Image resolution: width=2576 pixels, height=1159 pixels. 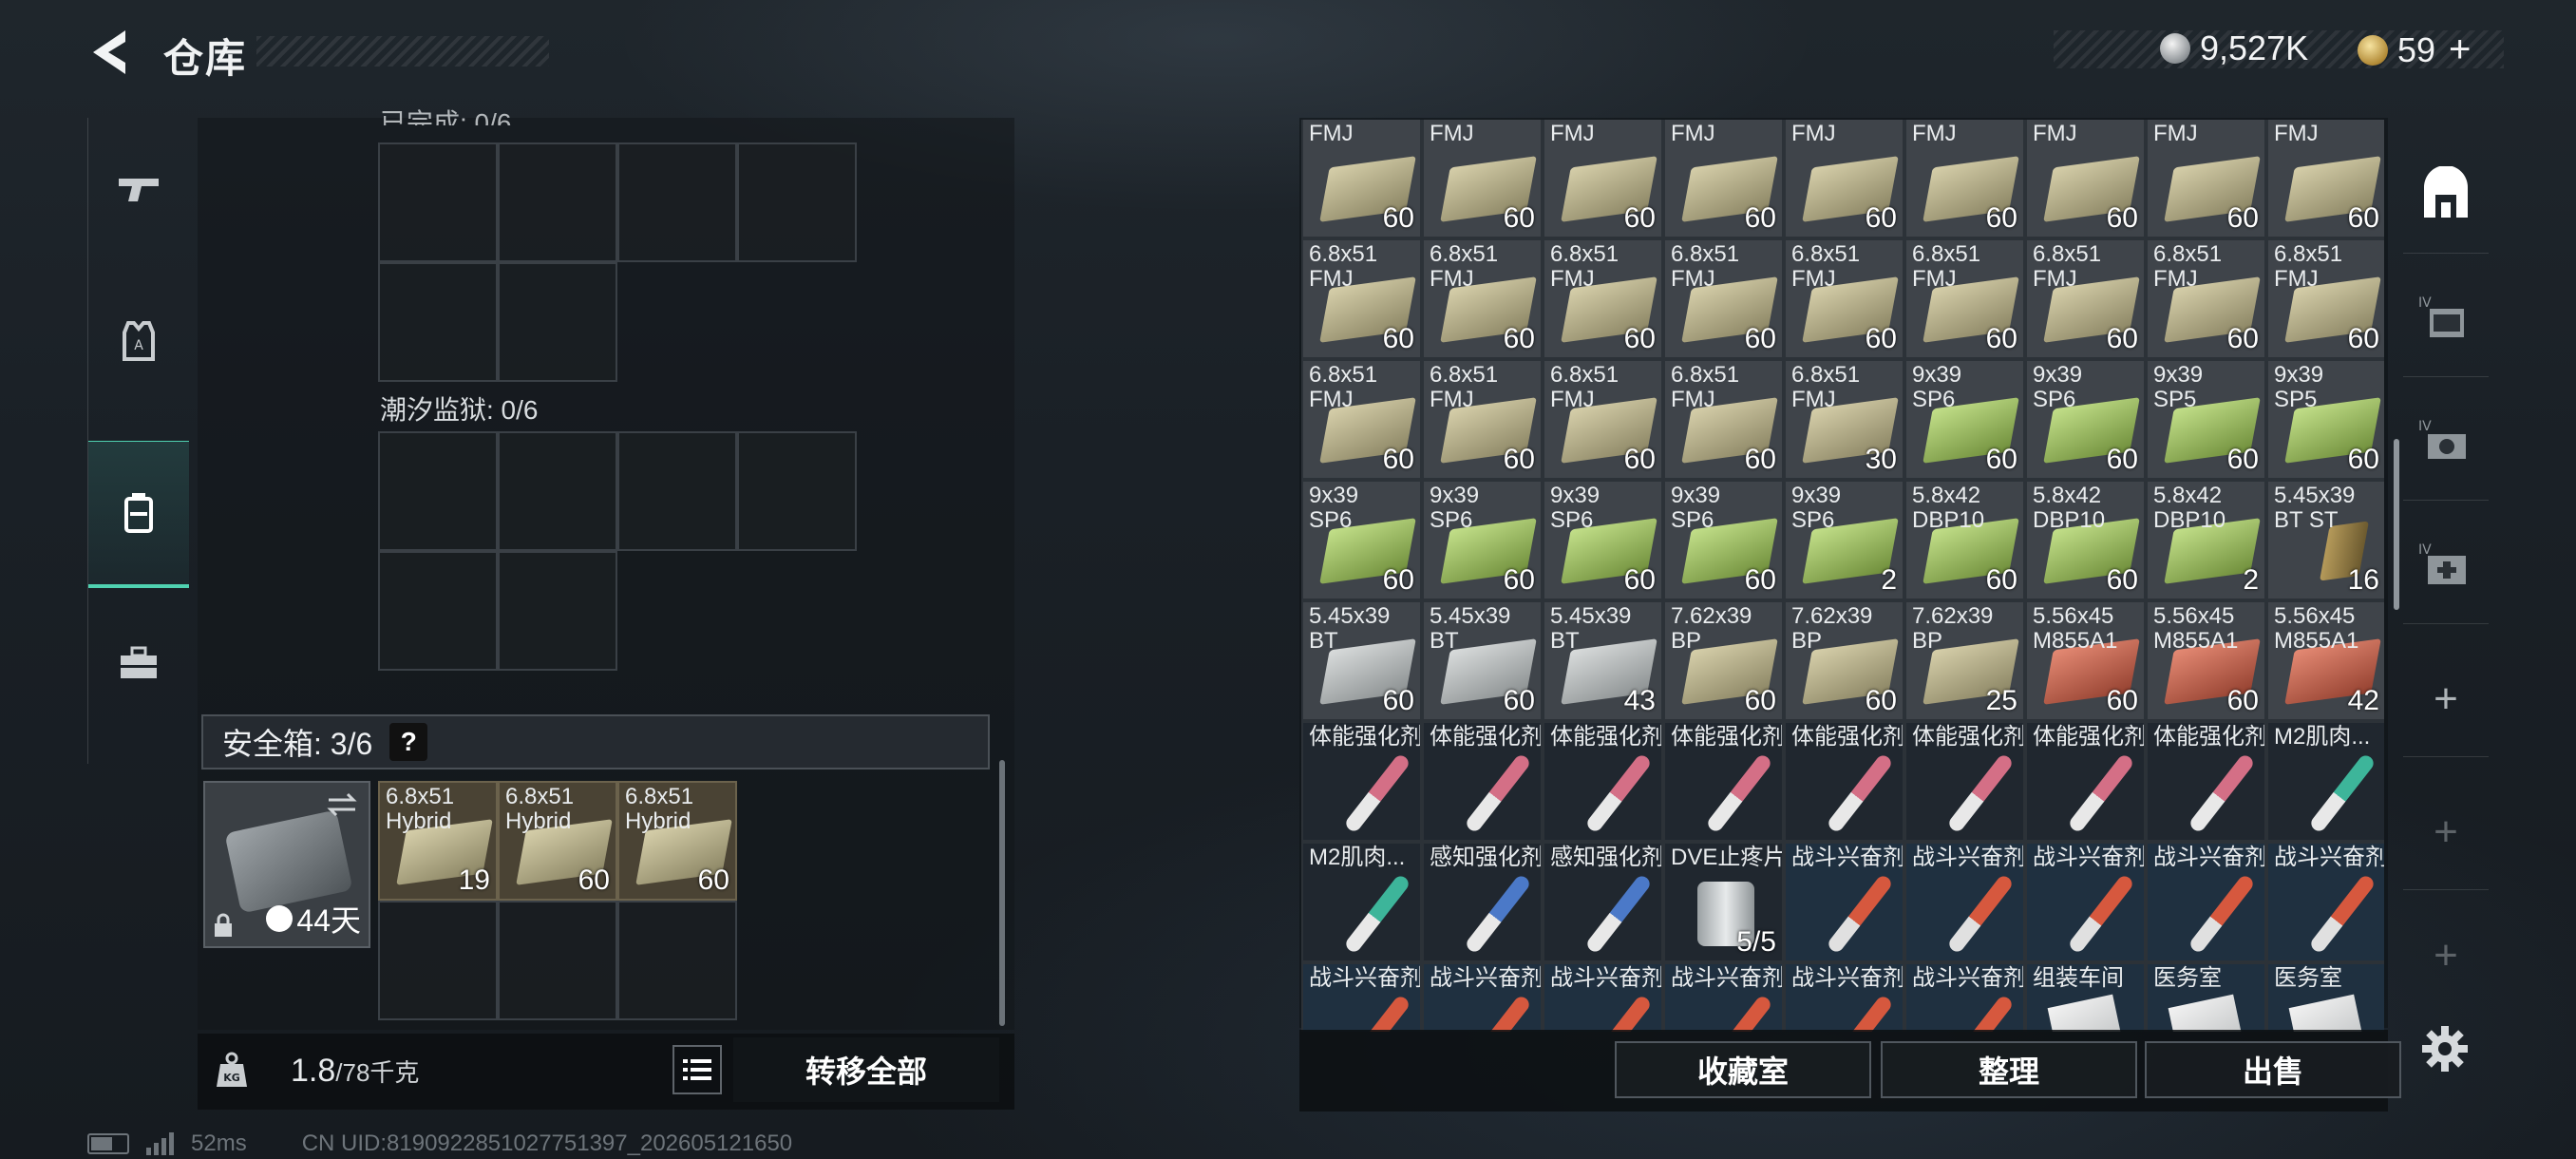 What do you see at coordinates (286, 864) in the screenshot?
I see `safebox-case: 44天` at bounding box center [286, 864].